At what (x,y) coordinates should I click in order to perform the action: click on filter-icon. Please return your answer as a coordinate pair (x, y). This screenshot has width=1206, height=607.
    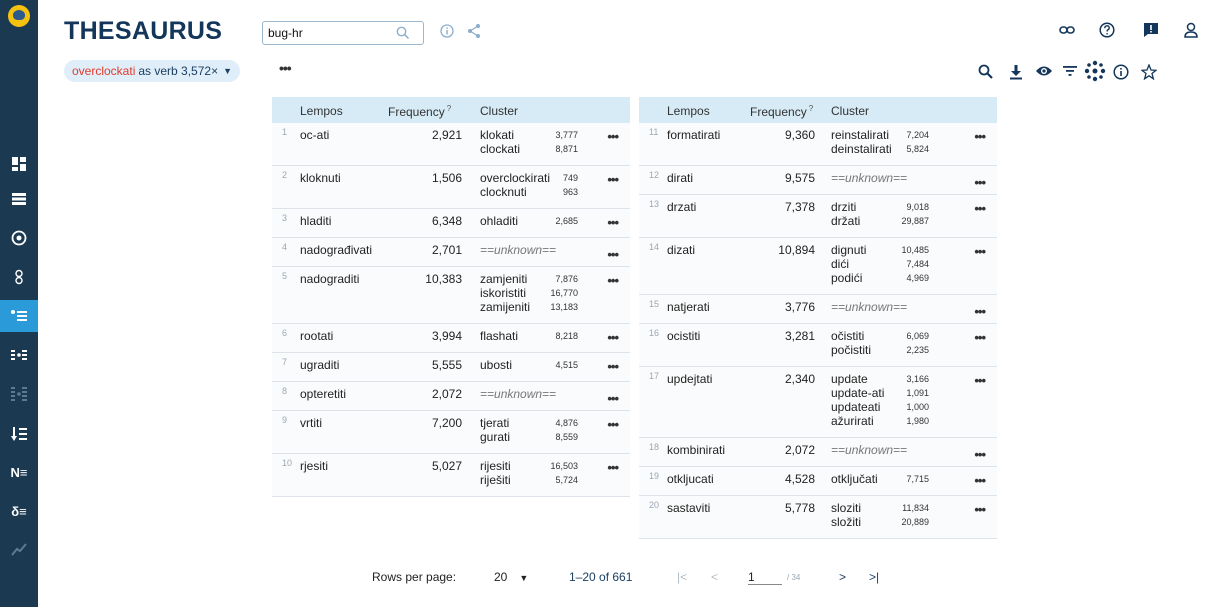
    Looking at the image, I should click on (1070, 71).